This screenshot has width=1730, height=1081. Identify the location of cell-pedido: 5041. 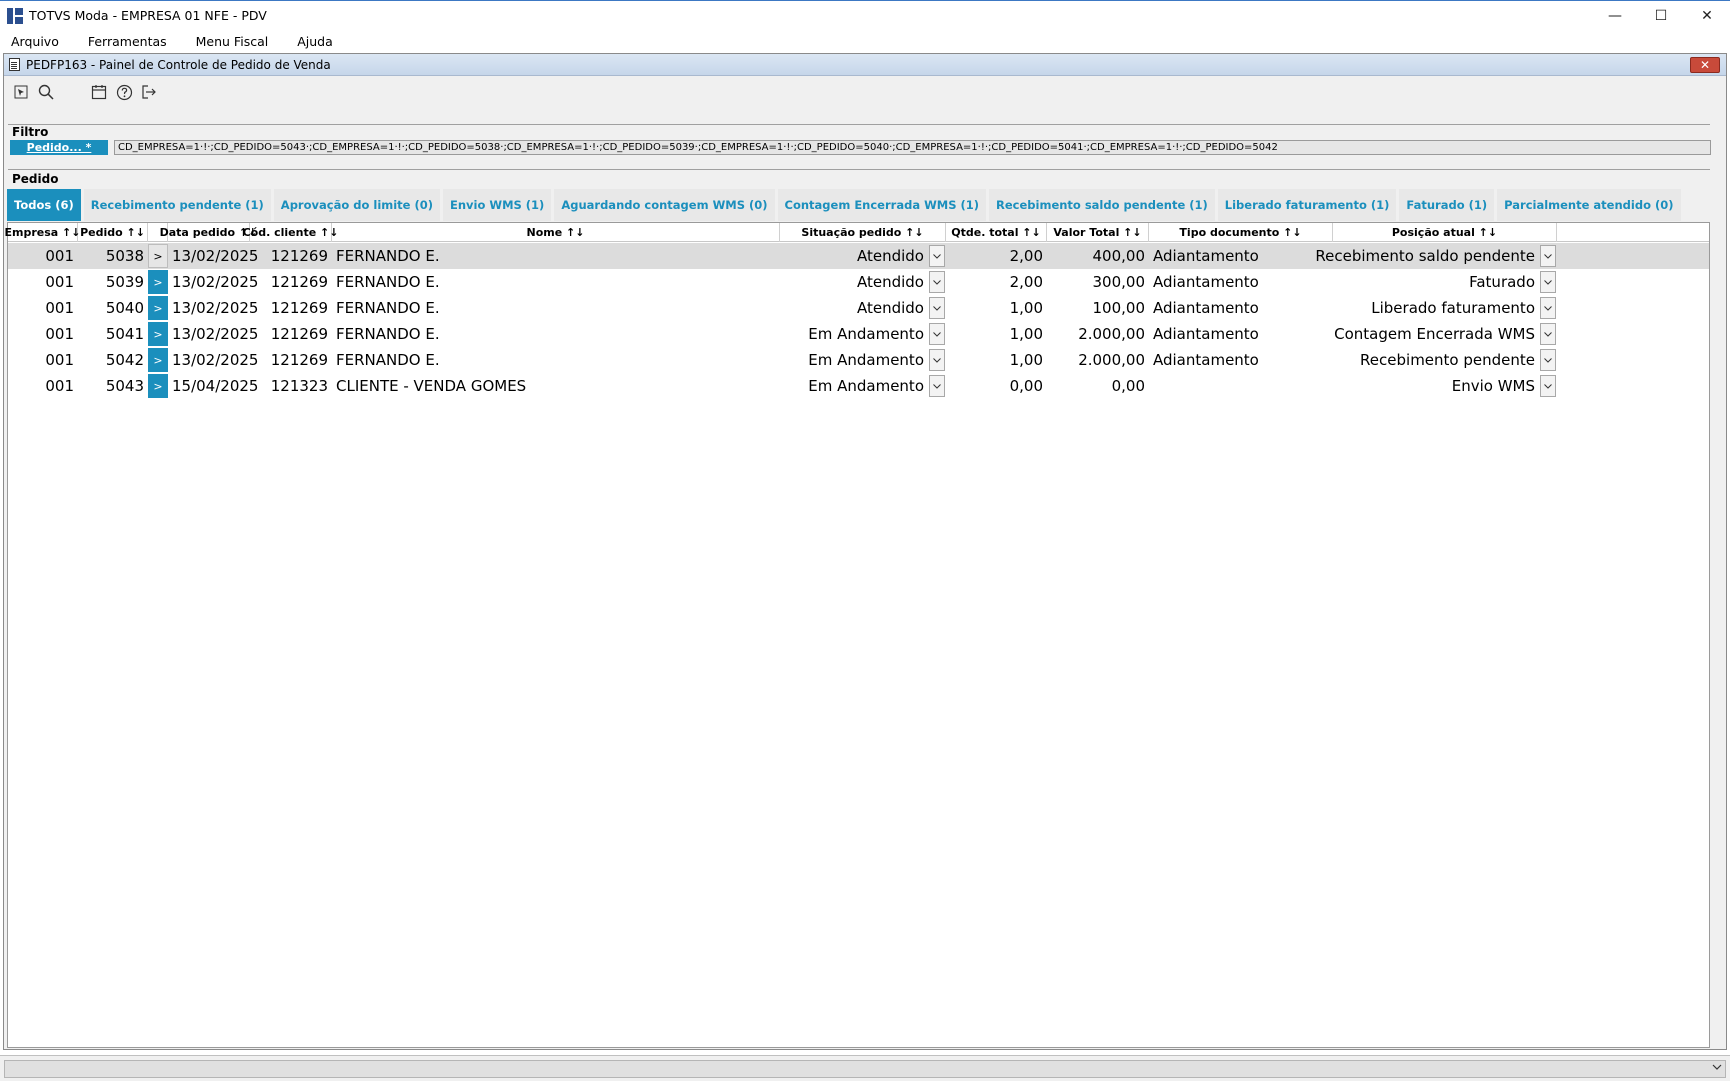
(124, 334).